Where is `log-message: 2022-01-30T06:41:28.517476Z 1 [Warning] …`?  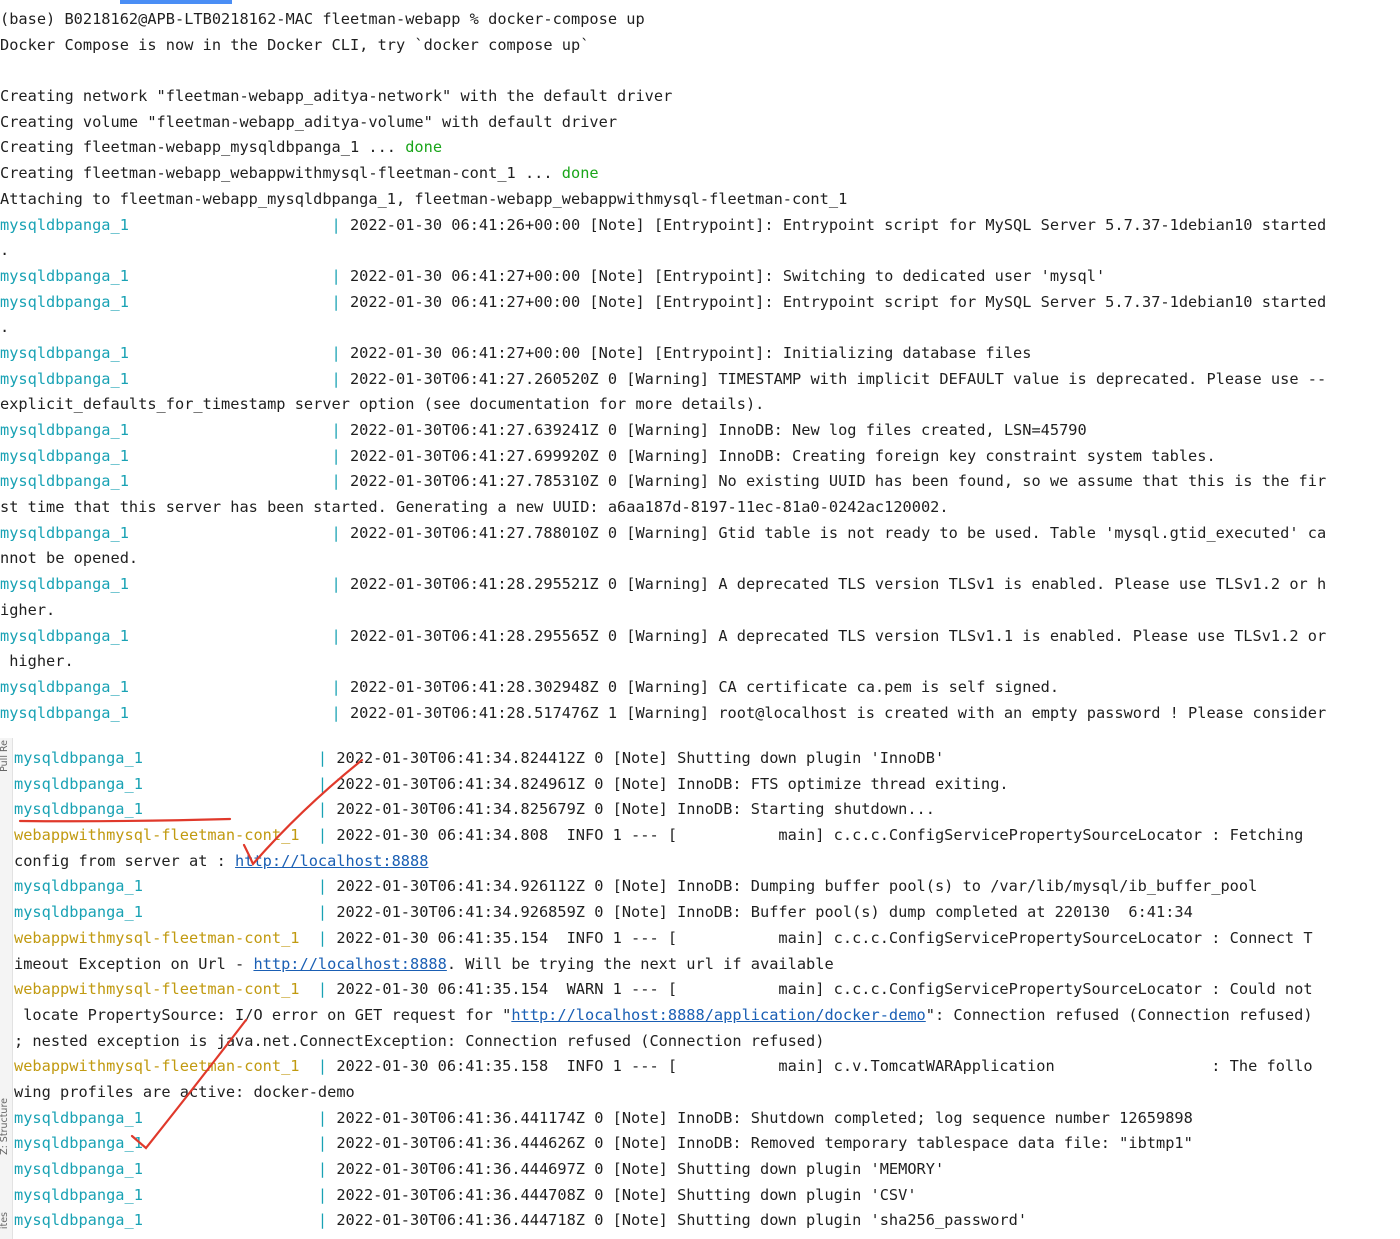
log-message: 2022-01-30T06:41:28.517476Z 1 [Warning] … is located at coordinates (838, 712).